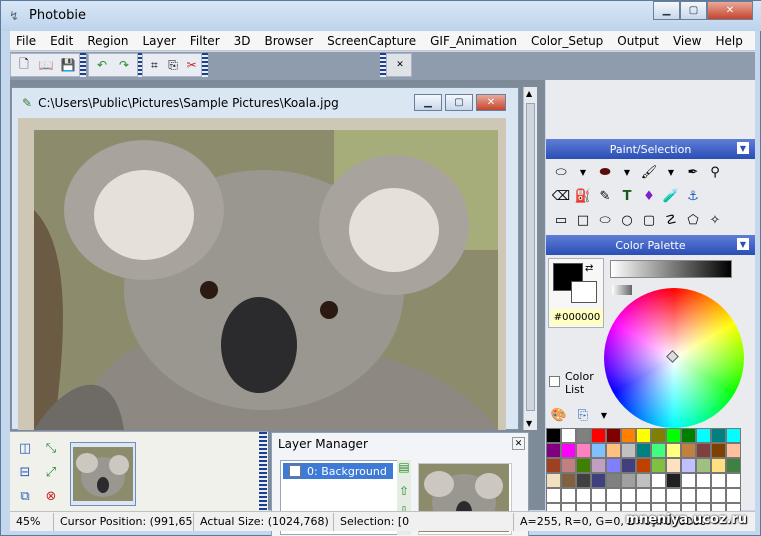 This screenshot has height=536, width=761. Describe the element at coordinates (51, 448) in the screenshot. I see `expand-icon: ⤡` at that location.